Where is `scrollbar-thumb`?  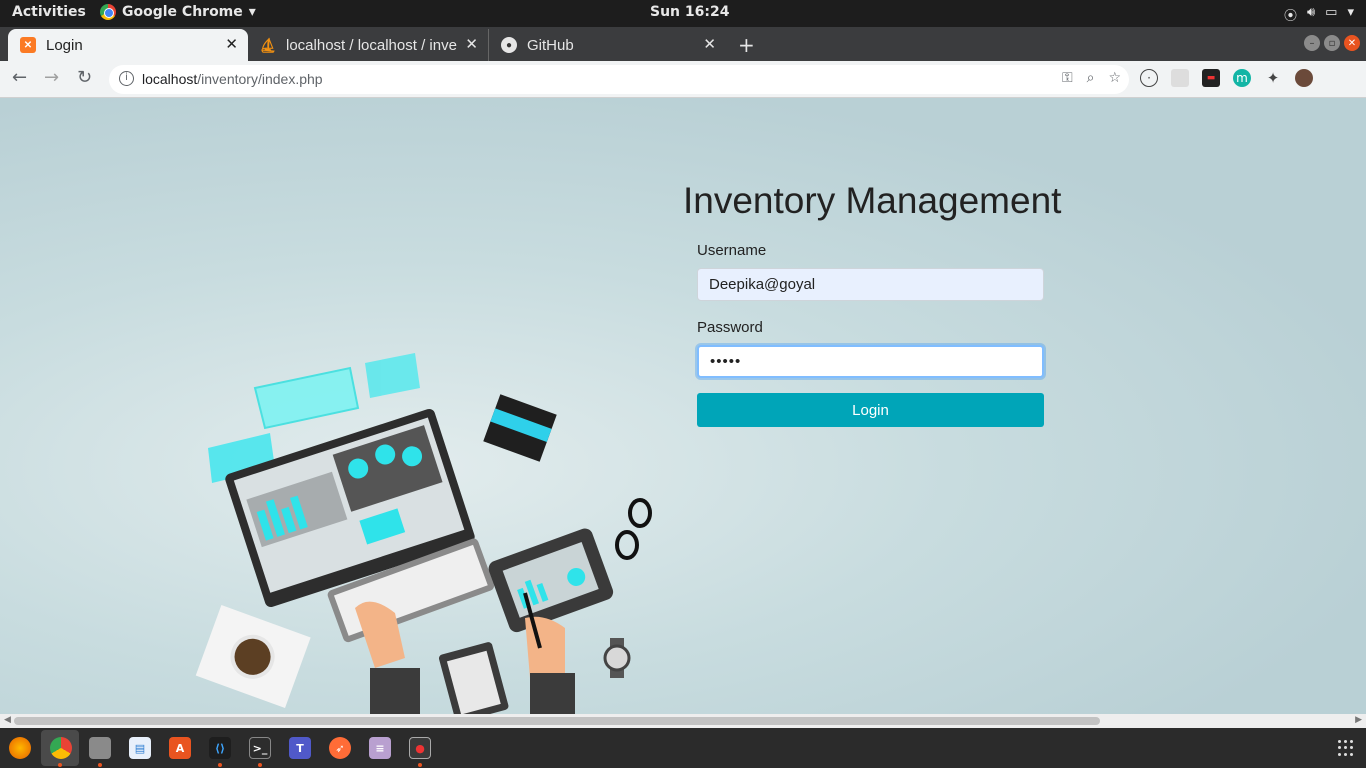 scrollbar-thumb is located at coordinates (557, 721).